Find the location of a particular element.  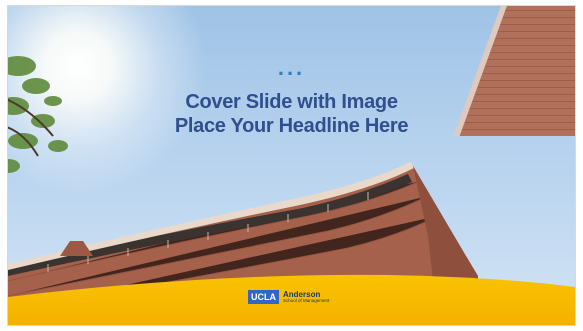

headline-line-1: Cover Slide with Image is located at coordinates (291, 102).